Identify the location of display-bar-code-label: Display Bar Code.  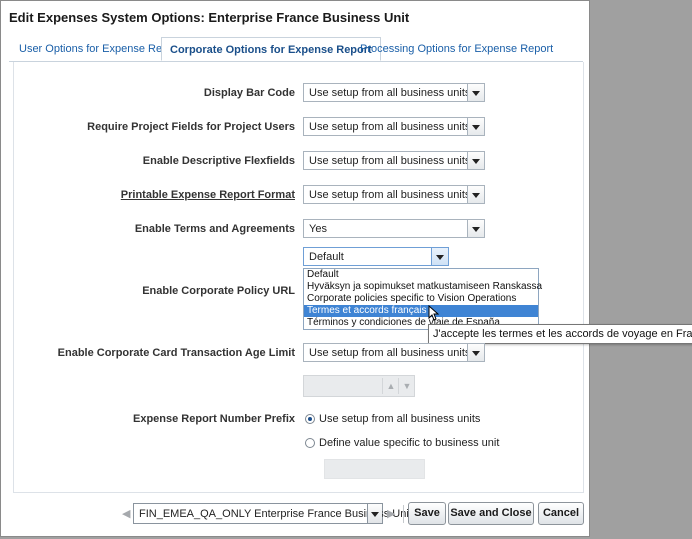
(249, 93).